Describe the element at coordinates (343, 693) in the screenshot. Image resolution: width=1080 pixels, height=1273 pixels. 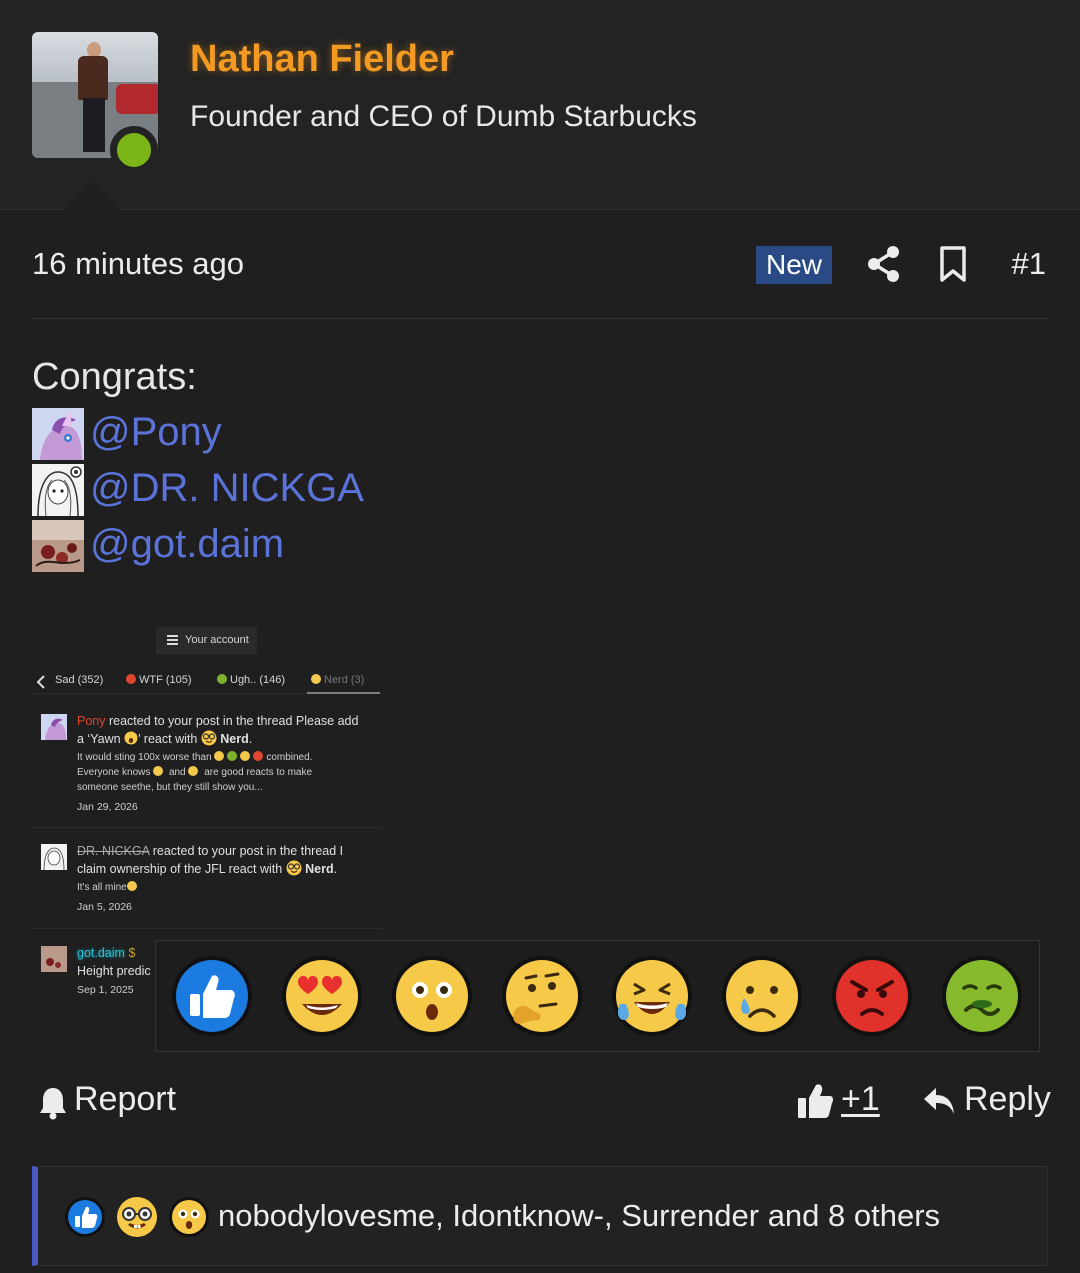
I see `active-tab-indicator` at that location.